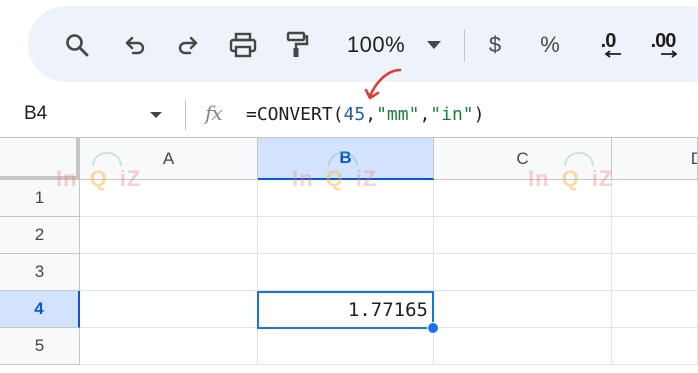 The height and width of the screenshot is (373, 698). What do you see at coordinates (433, 328) in the screenshot?
I see `fill-handle` at bounding box center [433, 328].